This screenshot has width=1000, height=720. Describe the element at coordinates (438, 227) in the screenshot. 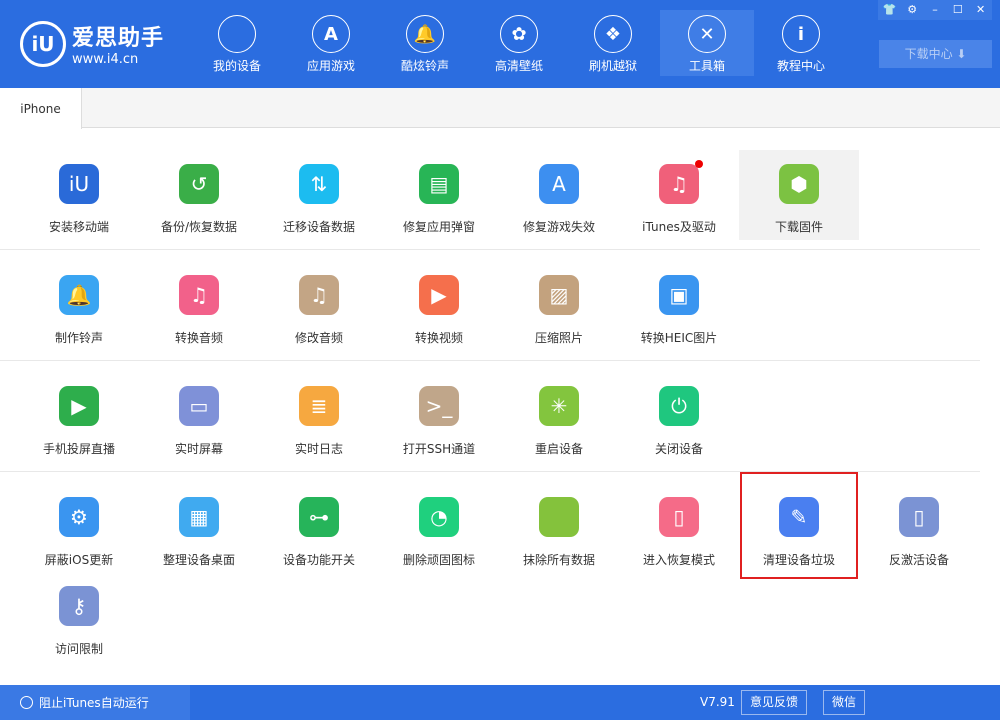

I see `tool-label: 修复应用弹窗` at that location.